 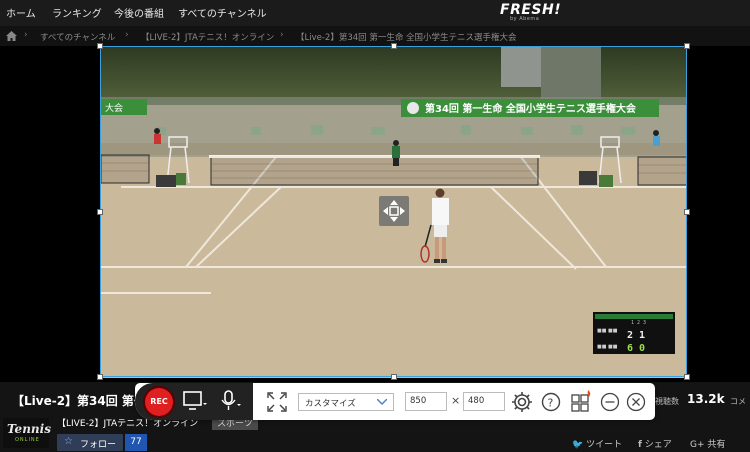 What do you see at coordinates (395, 401) in the screenshot?
I see `recorder-toolbar: REC カスタマイズ 850 × 480 ?` at bounding box center [395, 401].